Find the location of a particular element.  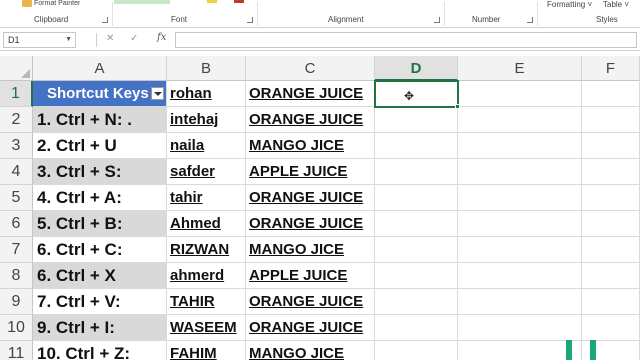

cell-a: 6. Ctrl + X is located at coordinates (100, 276).